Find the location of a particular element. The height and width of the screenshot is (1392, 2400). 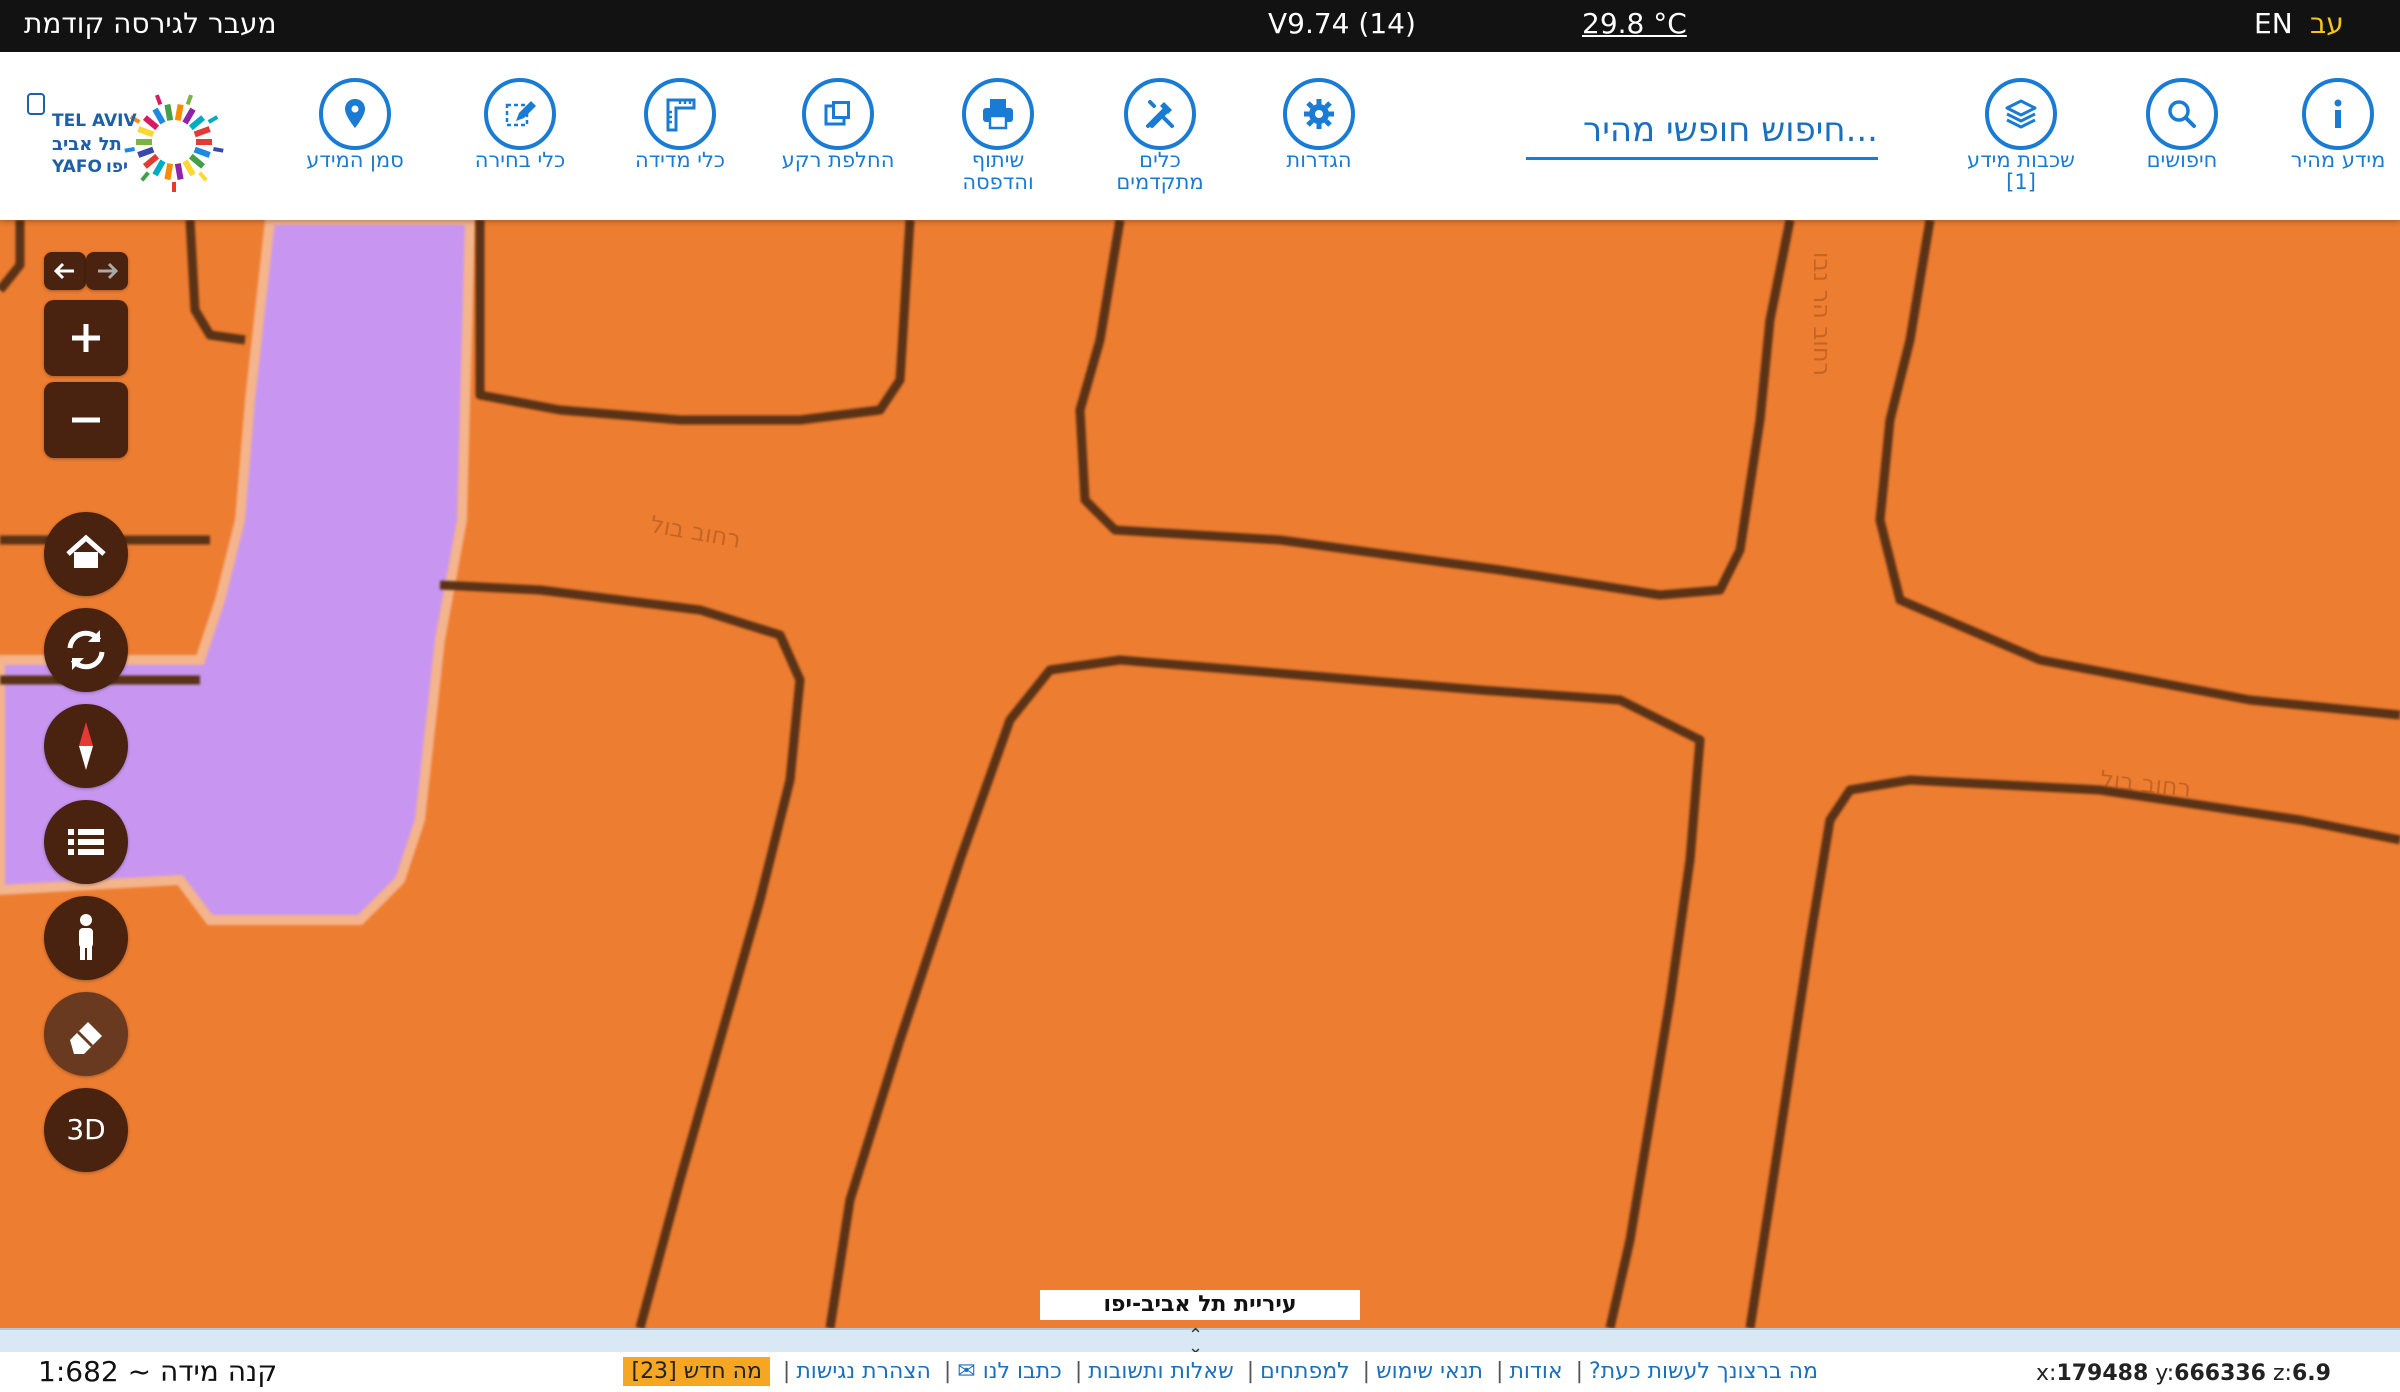

measure-tools-button: כלי מדידה is located at coordinates (680, 125).